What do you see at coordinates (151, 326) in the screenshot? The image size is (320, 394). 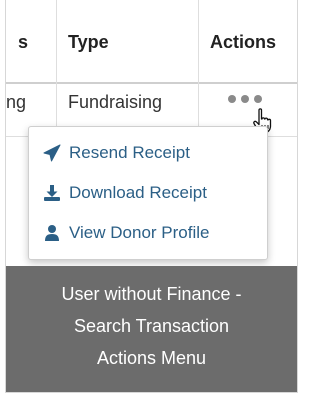 I see `caption-line: Search Transaction` at bounding box center [151, 326].